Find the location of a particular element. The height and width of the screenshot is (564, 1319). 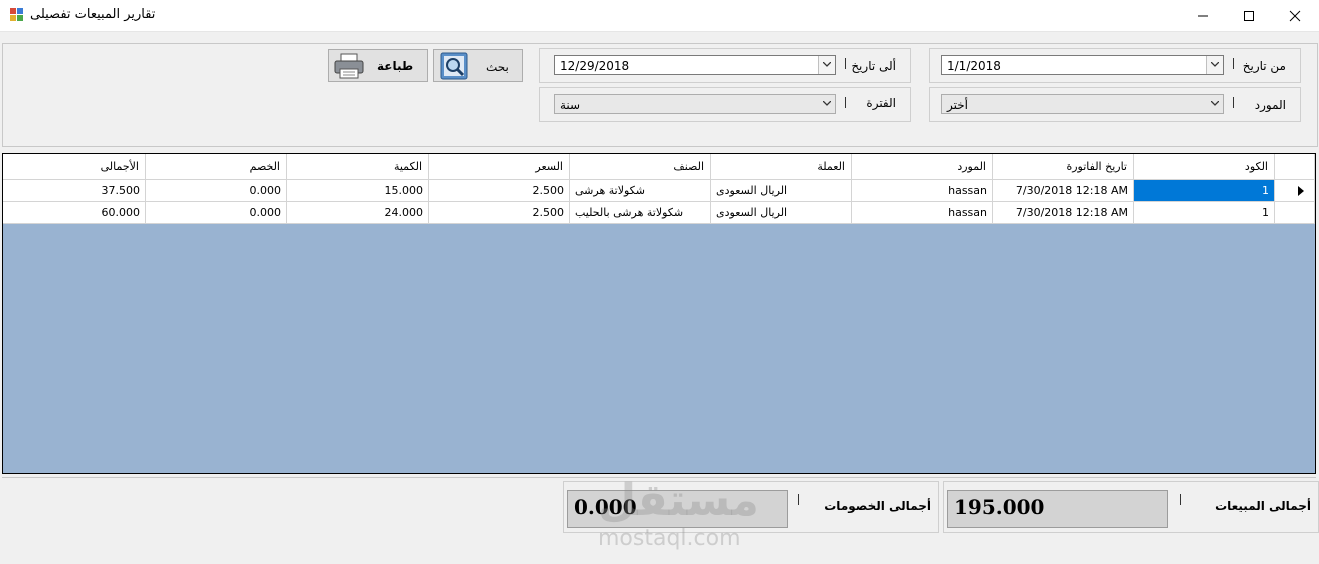

maximize-button is located at coordinates (1249, 15).